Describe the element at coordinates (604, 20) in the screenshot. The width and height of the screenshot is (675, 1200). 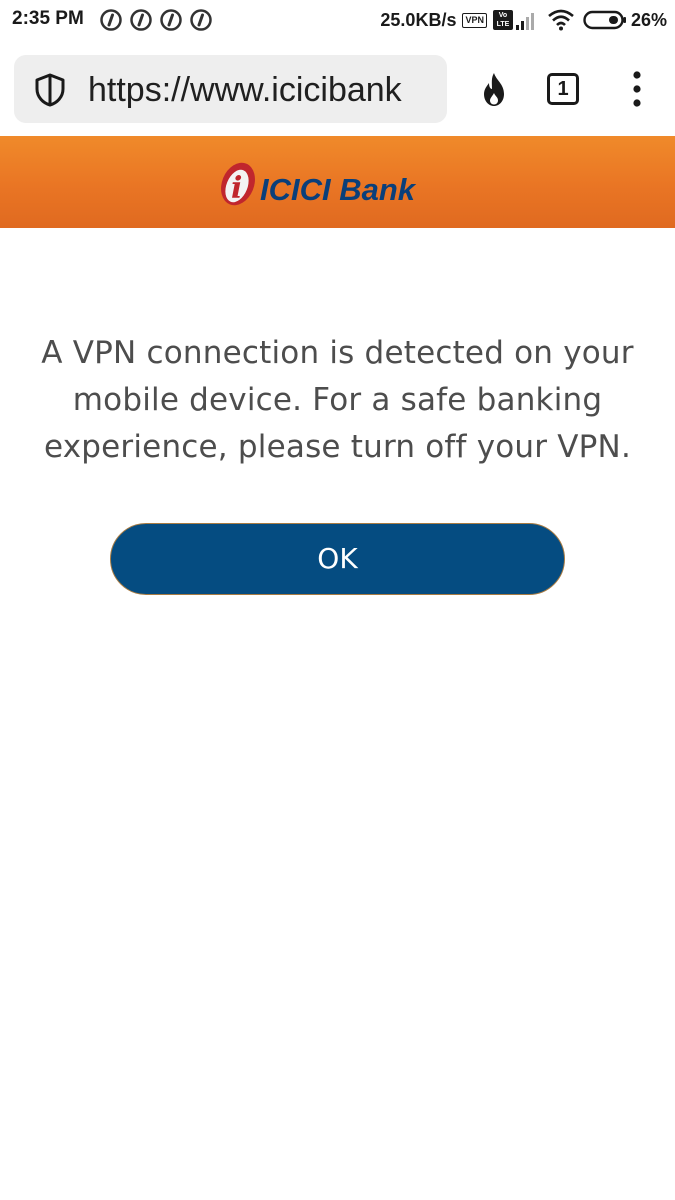
I see `battery-icon` at that location.